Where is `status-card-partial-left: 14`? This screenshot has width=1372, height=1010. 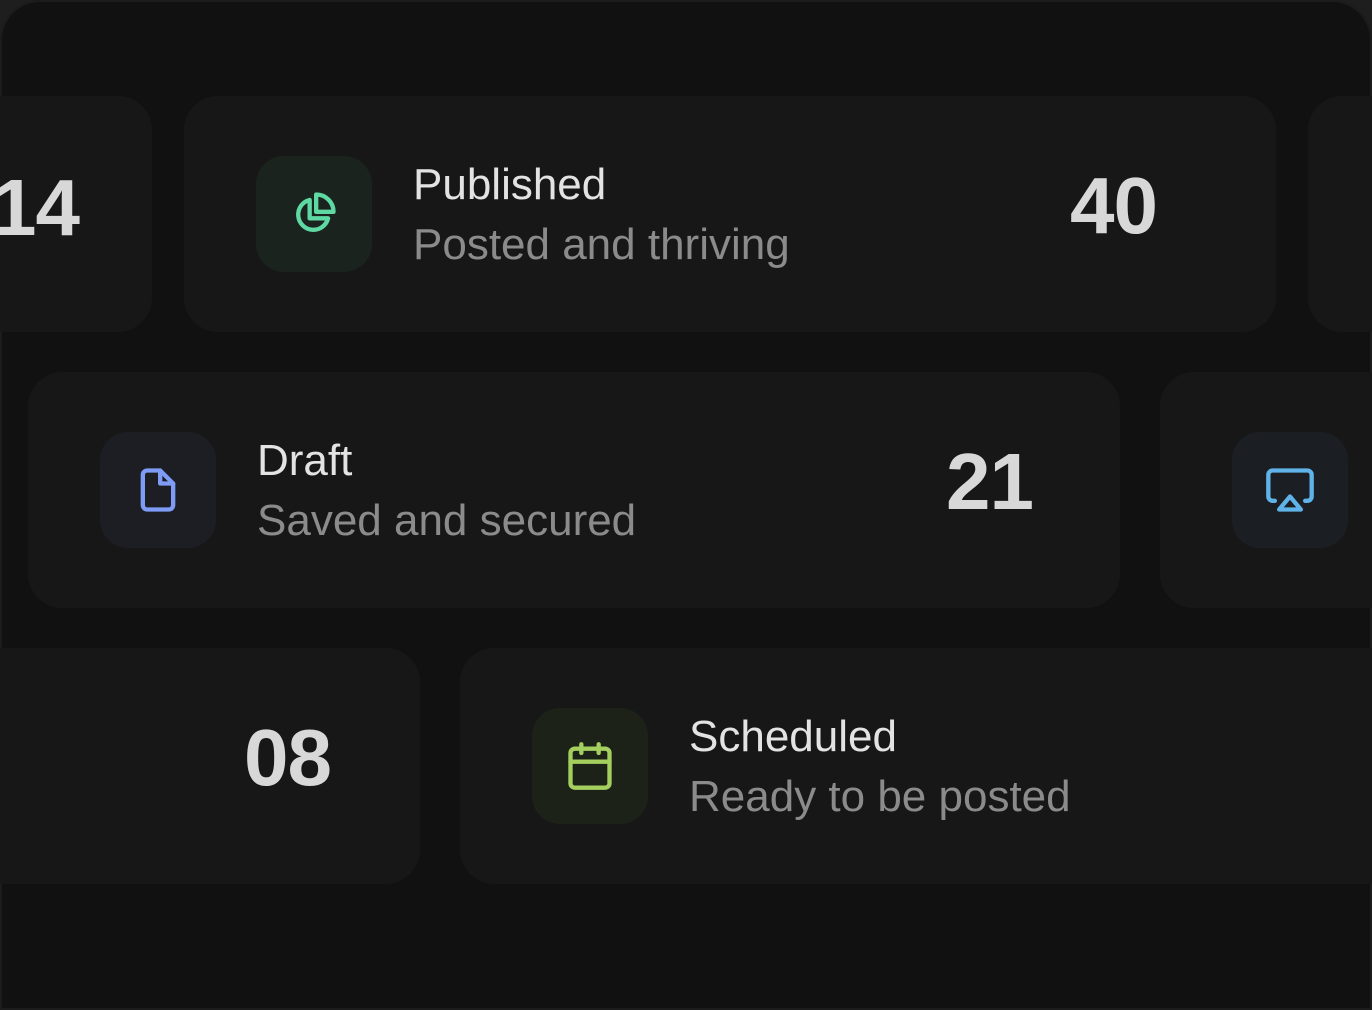
status-card-partial-left: 14 is located at coordinates (76, 214).